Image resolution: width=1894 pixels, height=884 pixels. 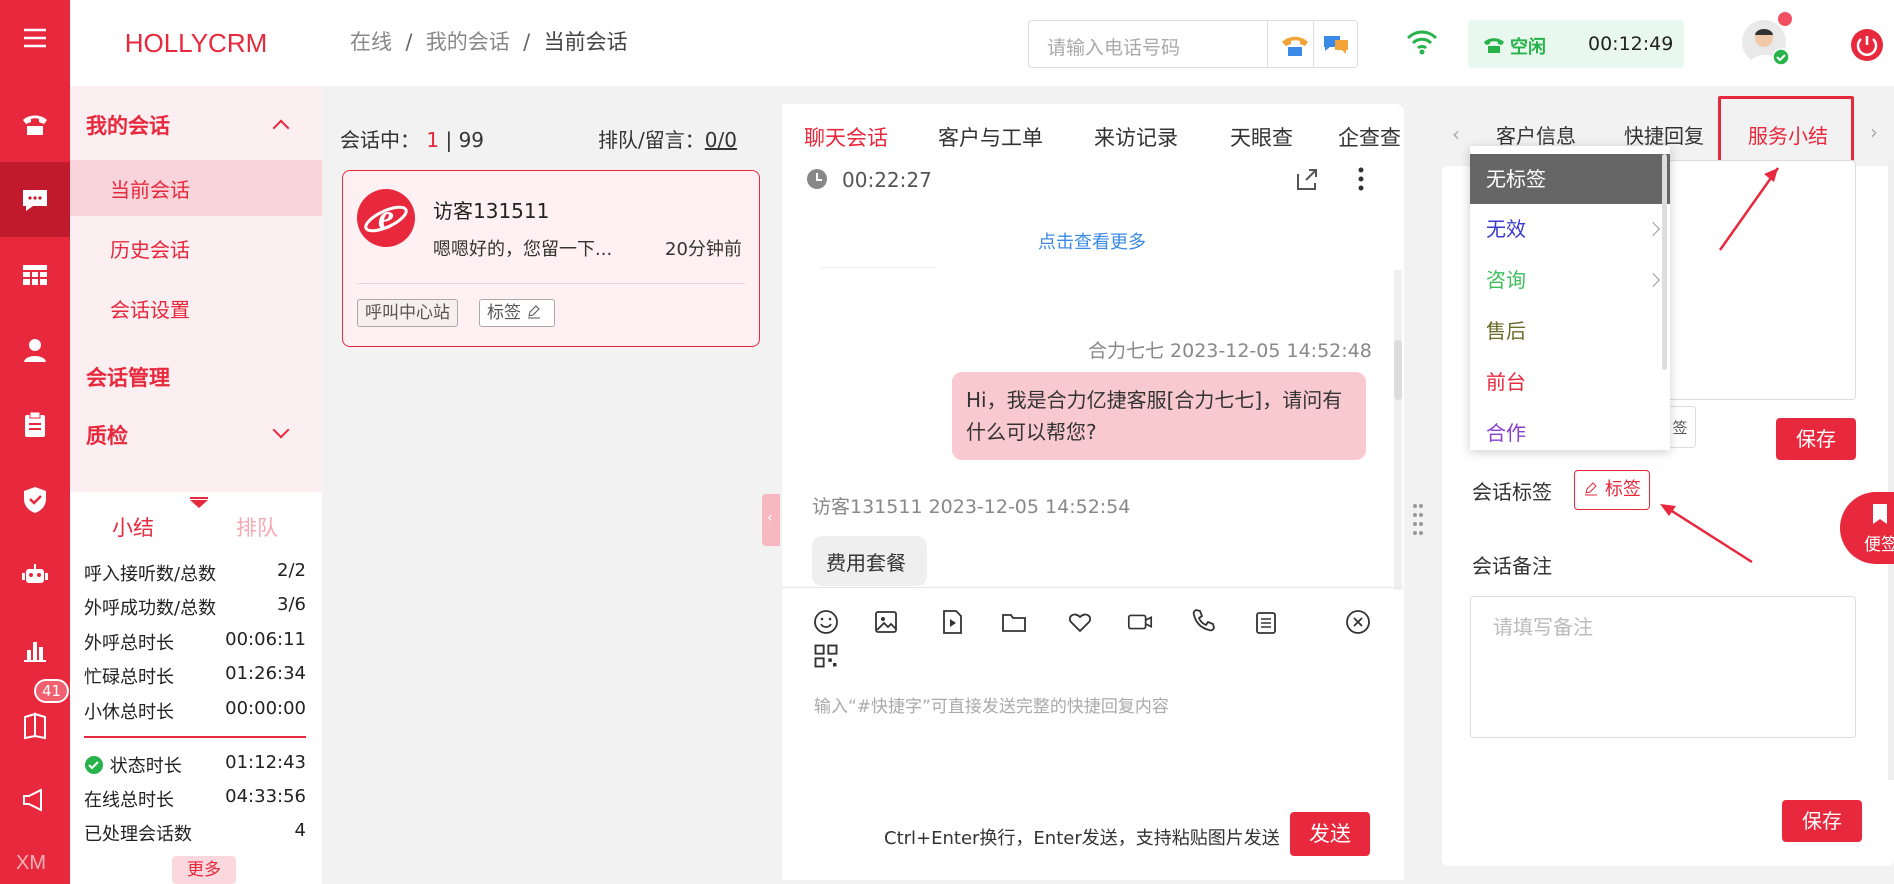 I want to click on share-icon, so click(x=1307, y=179).